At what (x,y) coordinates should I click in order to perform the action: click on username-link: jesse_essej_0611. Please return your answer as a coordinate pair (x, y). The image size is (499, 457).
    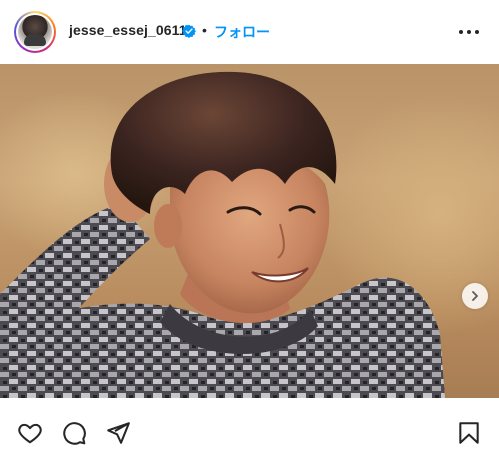
    Looking at the image, I should click on (128, 30).